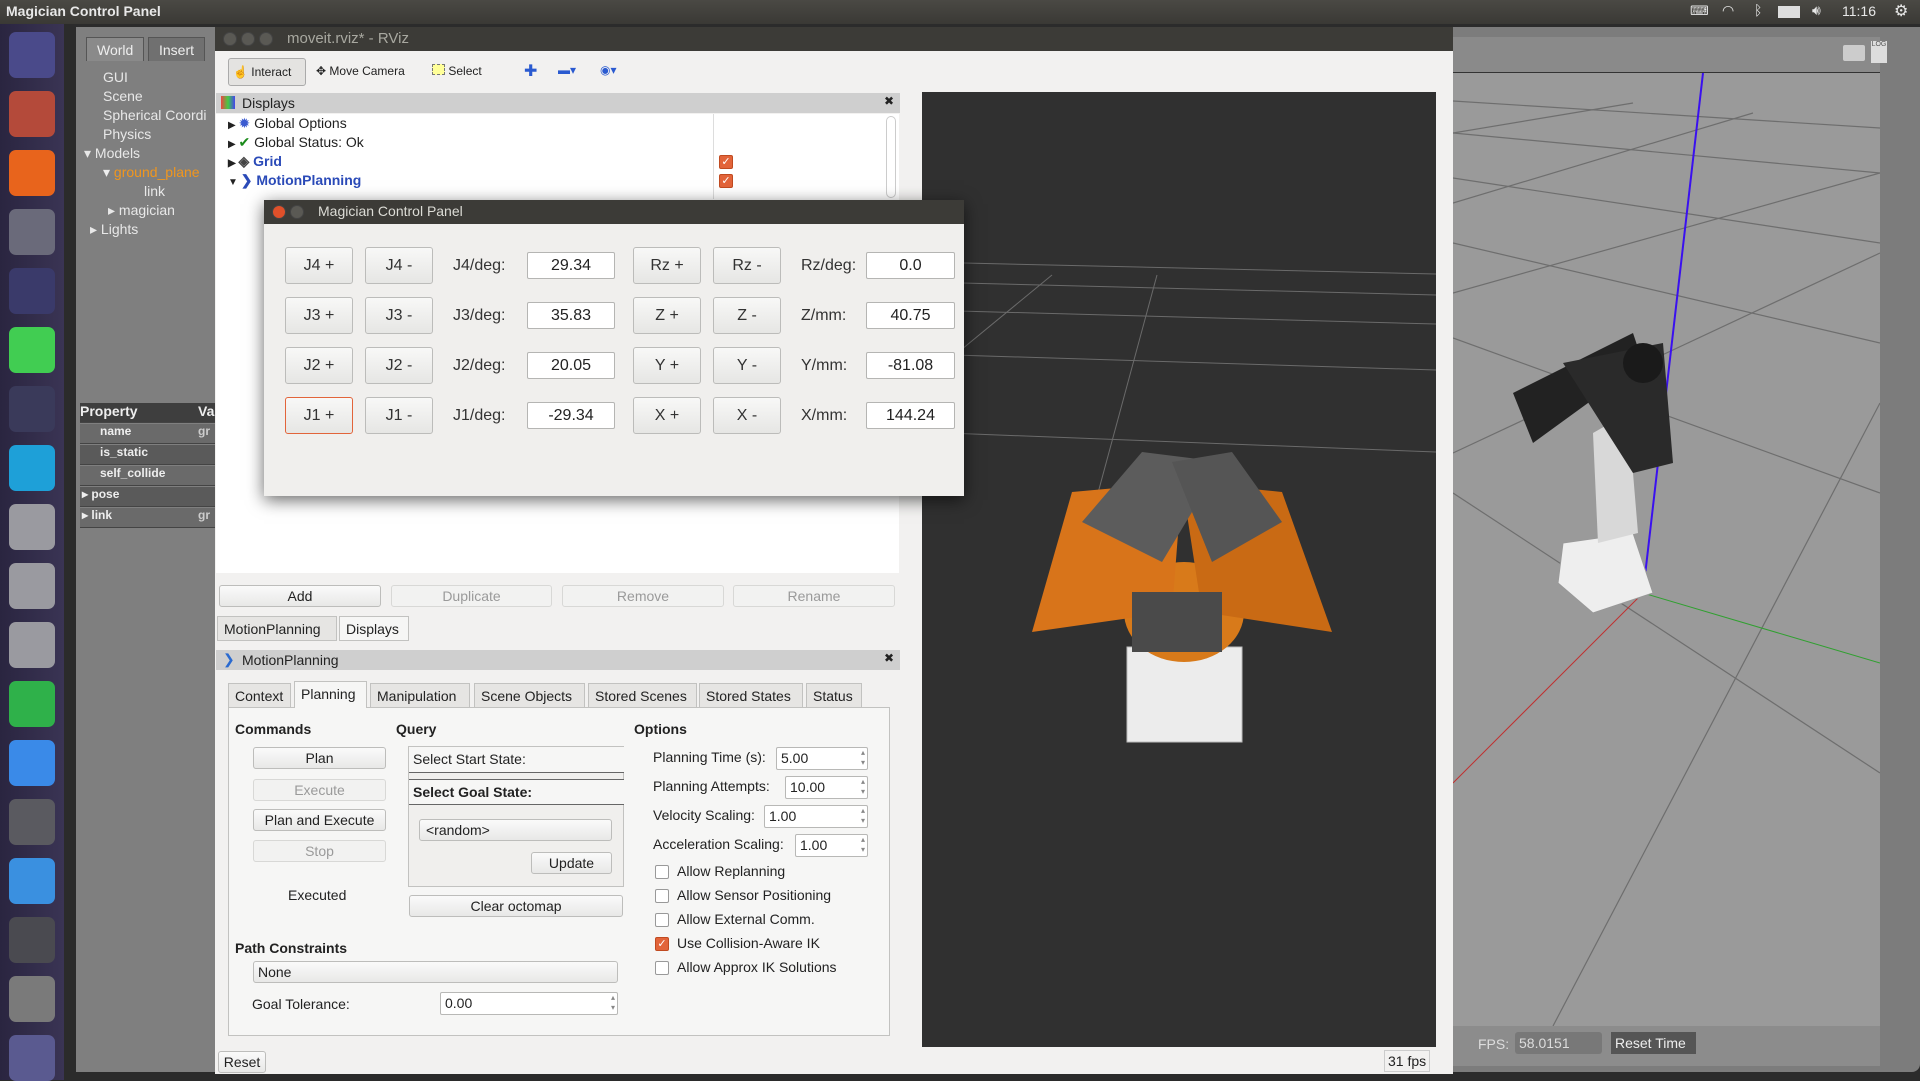 The height and width of the screenshot is (1081, 1920). I want to click on tree-item-physics: Physics, so click(127, 134).